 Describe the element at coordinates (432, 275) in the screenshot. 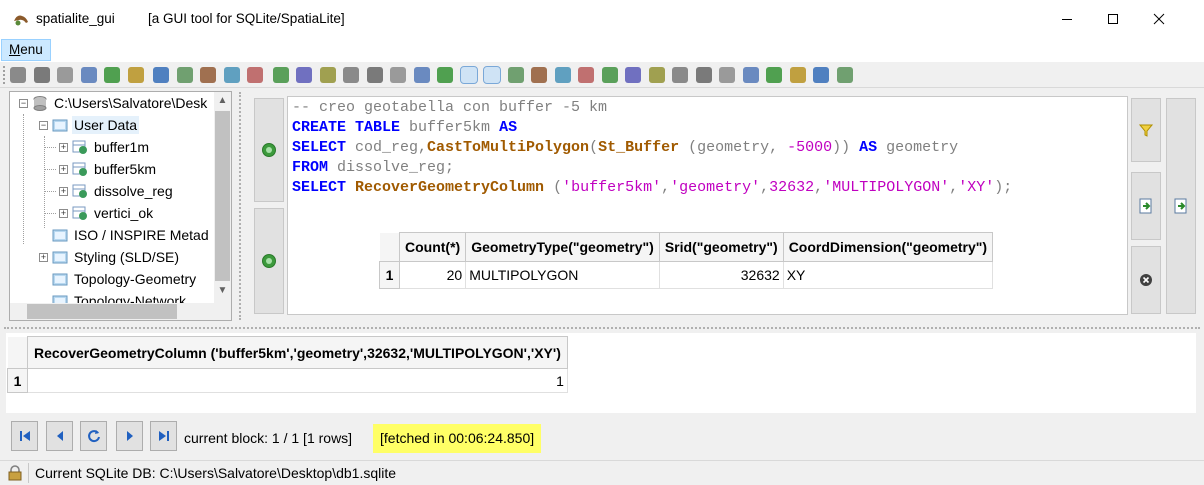

I see `table-cell: 20` at that location.